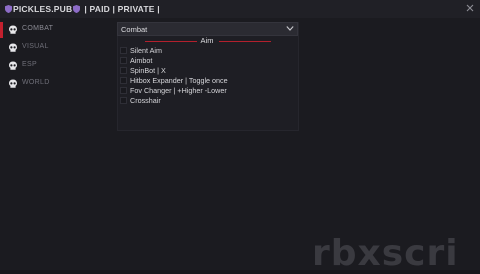  I want to click on active-indicator, so click(1, 30).